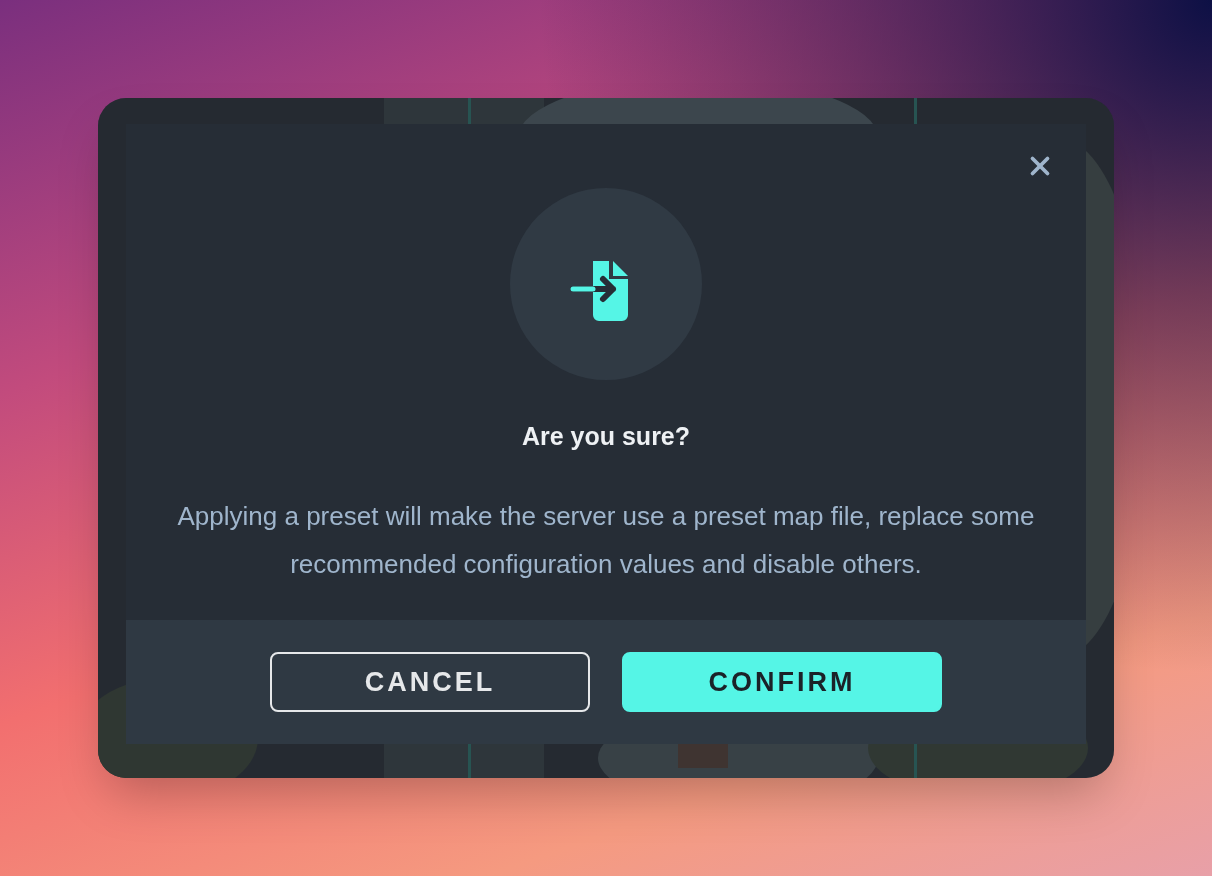 Image resolution: width=1212 pixels, height=876 pixels. What do you see at coordinates (606, 436) in the screenshot?
I see `dialog-title: Are you sure?` at bounding box center [606, 436].